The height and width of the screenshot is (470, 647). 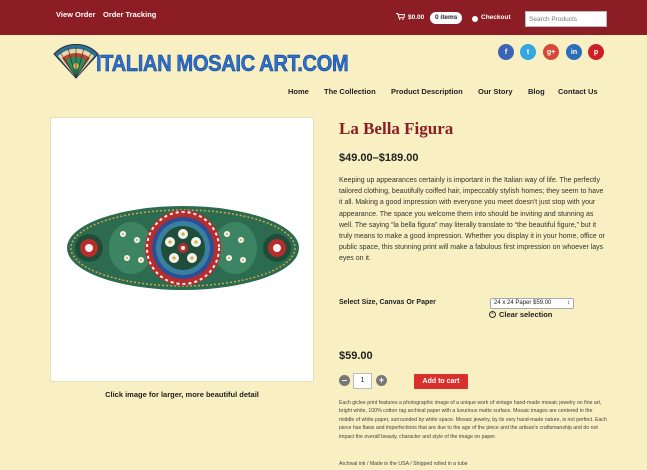 What do you see at coordinates (75, 14) in the screenshot?
I see `view-order-link: View Order` at bounding box center [75, 14].